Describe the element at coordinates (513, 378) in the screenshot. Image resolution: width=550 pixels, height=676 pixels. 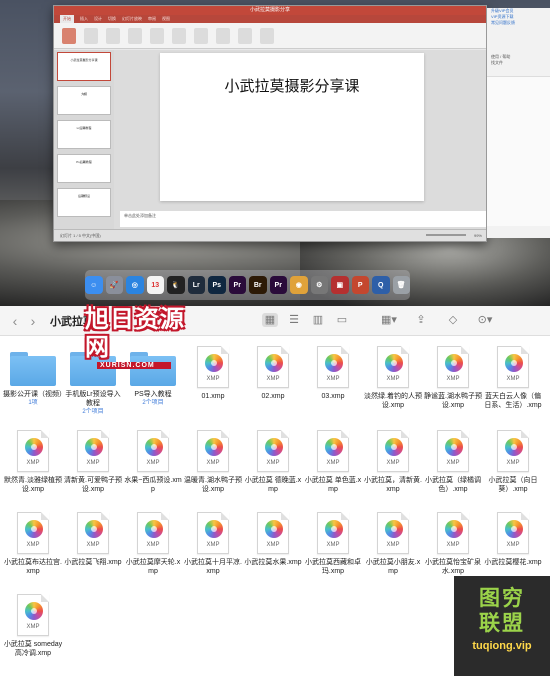
I see `file-item: XMP 蓝天白云人像（偏日系、生活）.xmp` at that location.